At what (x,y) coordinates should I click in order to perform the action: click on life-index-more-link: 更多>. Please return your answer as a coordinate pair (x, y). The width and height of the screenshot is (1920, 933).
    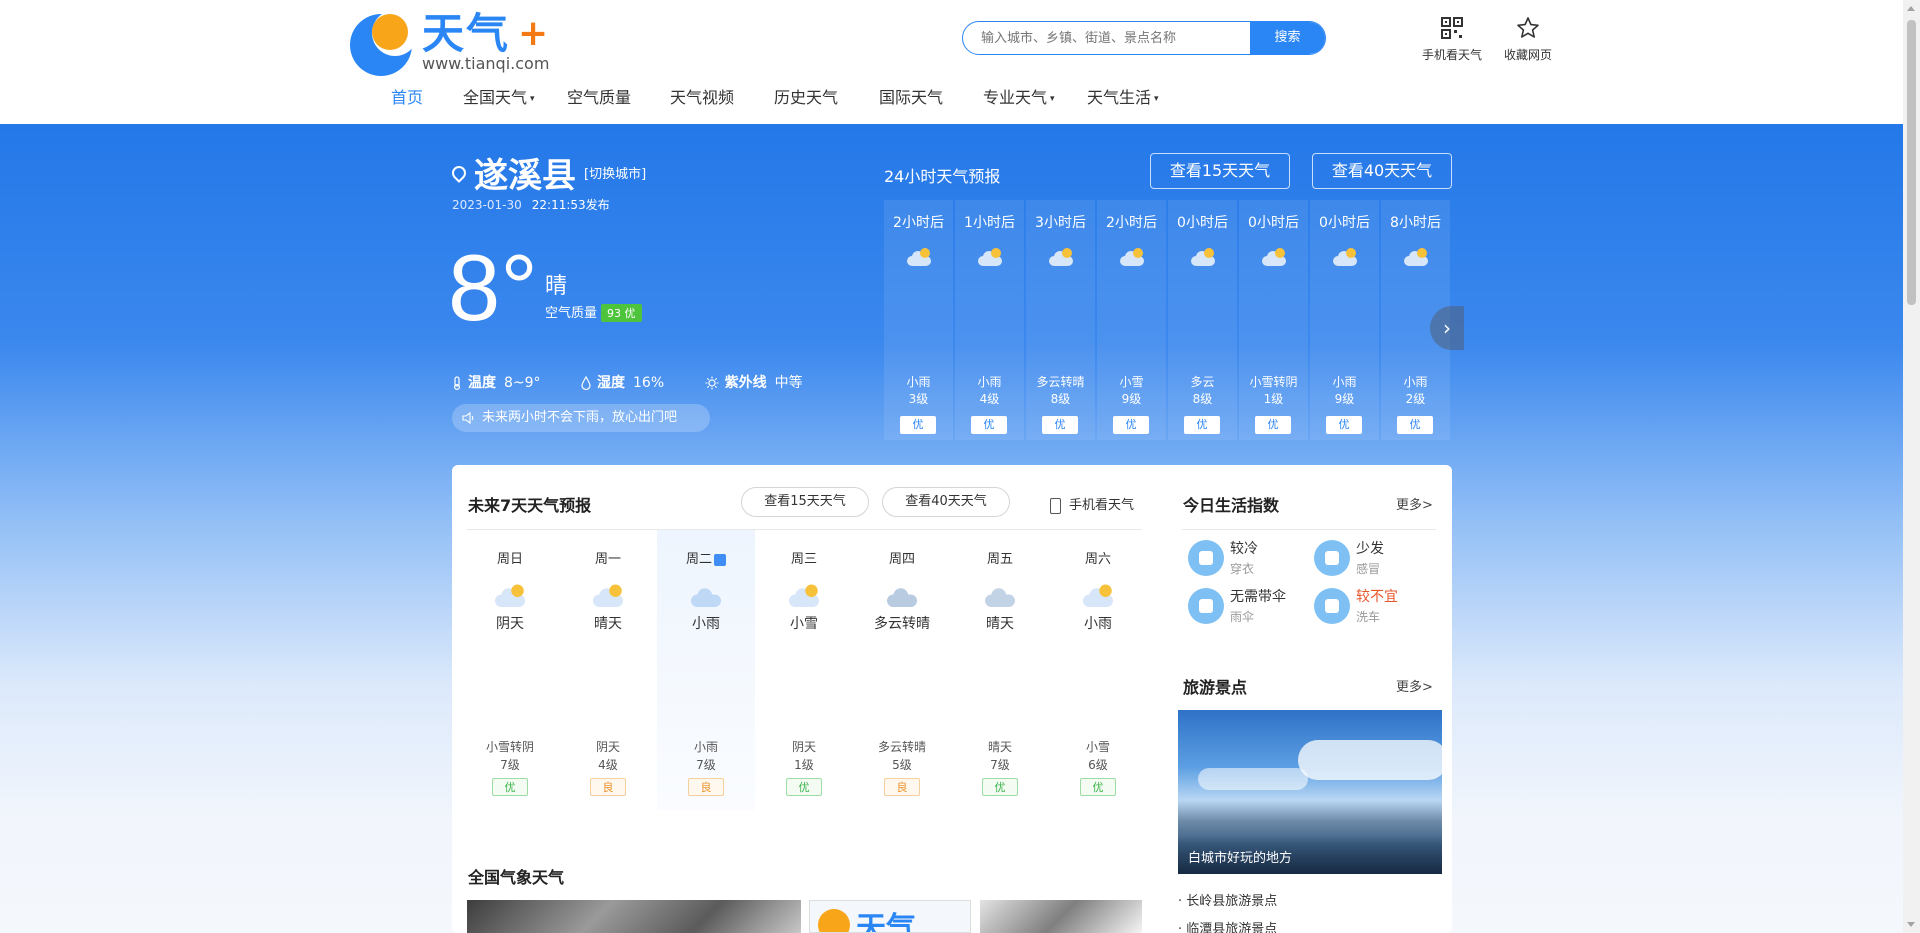
    Looking at the image, I should click on (1414, 503).